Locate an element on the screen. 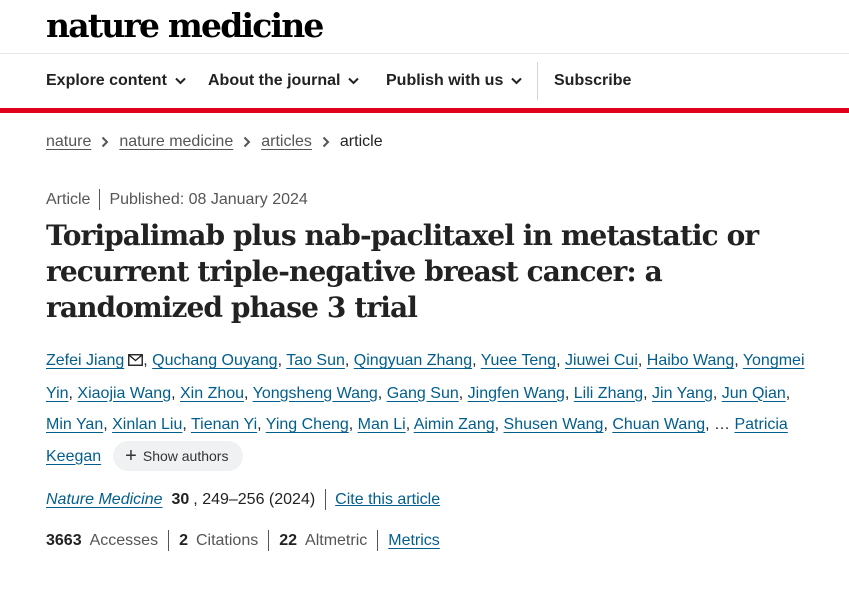 This screenshot has width=849, height=595. article-meta: Article Published: 08 January 2024 is located at coordinates (177, 199).